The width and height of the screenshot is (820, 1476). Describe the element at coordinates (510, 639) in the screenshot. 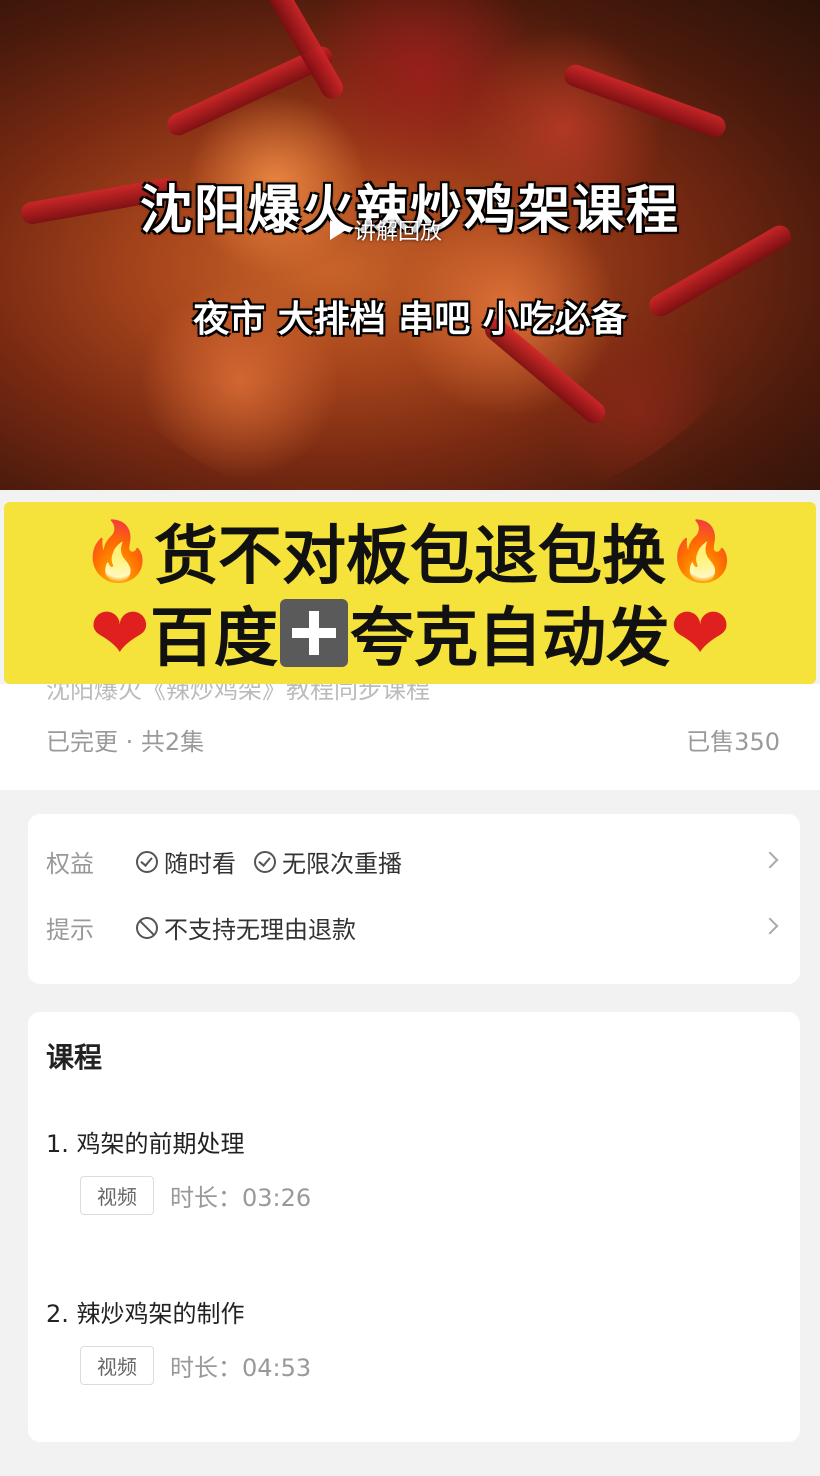

I see `promo-text-2b: 夸克自动发` at that location.